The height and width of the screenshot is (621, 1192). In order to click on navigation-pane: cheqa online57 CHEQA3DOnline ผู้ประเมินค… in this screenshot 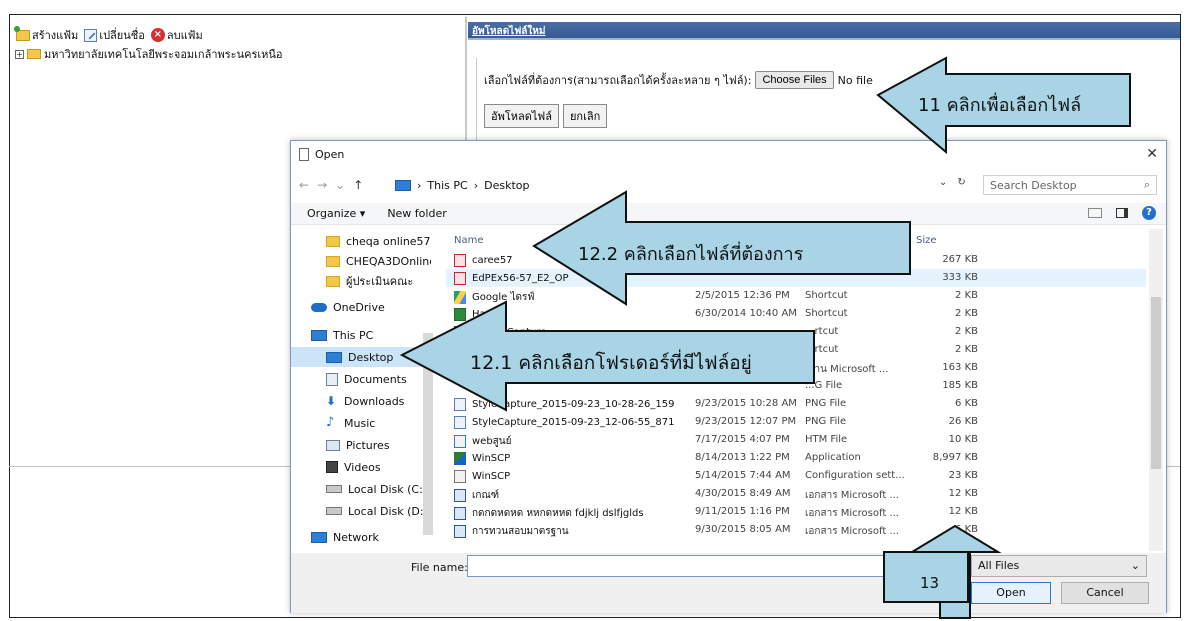, I will do `click(363, 390)`.